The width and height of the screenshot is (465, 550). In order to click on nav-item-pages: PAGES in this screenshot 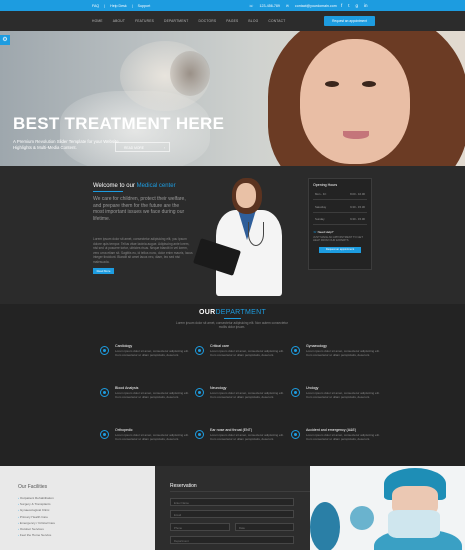, I will do `click(232, 21)`.